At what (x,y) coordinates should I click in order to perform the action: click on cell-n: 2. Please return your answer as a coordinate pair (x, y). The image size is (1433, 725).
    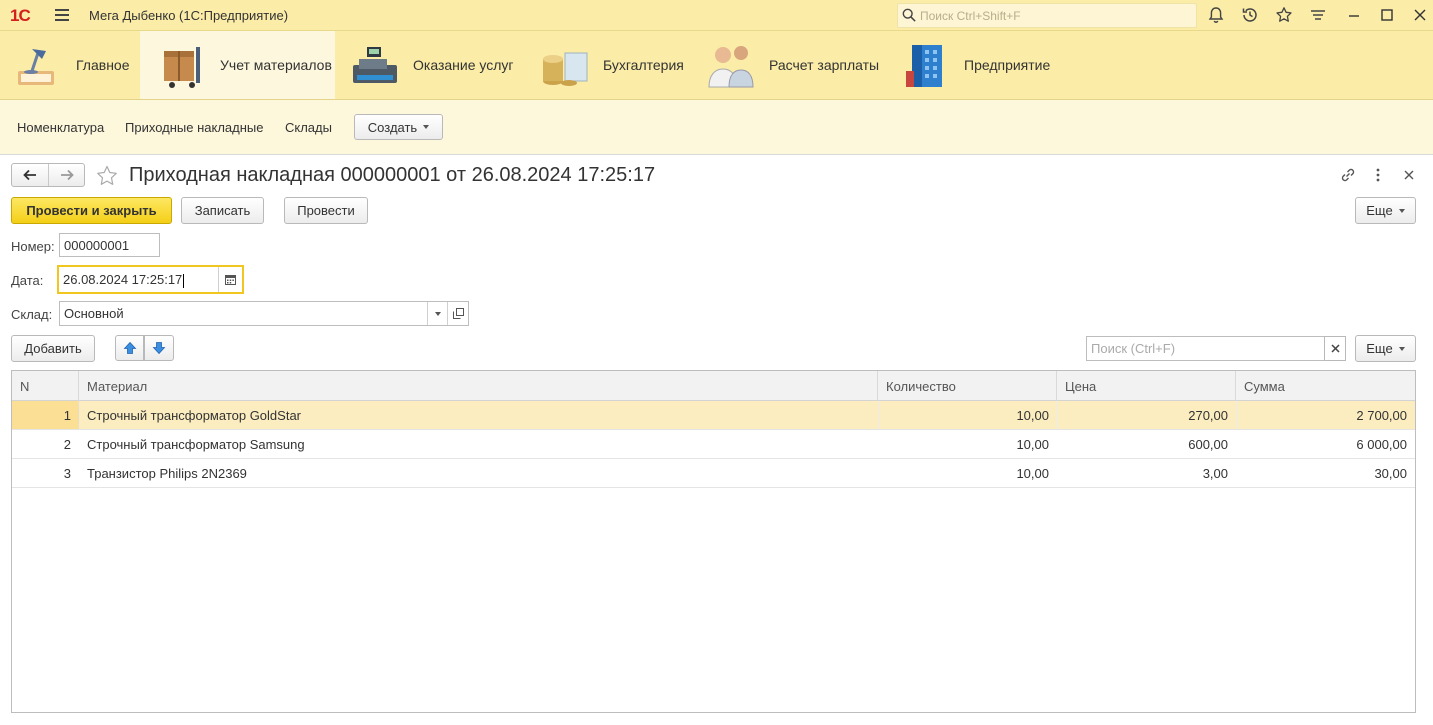
    Looking at the image, I should click on (67, 444).